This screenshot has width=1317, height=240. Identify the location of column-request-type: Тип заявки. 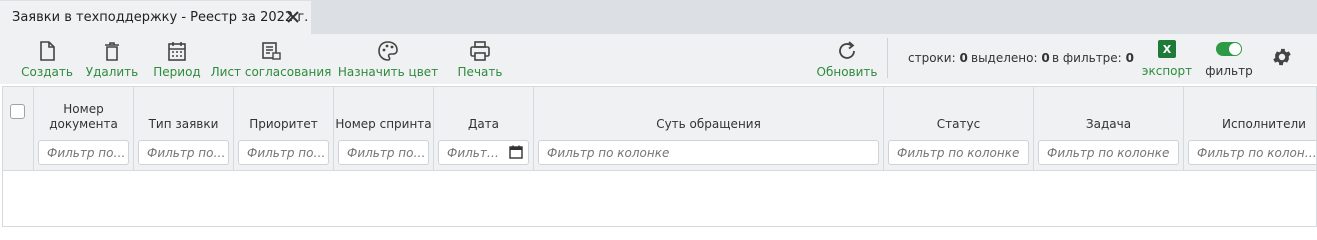
(184, 129).